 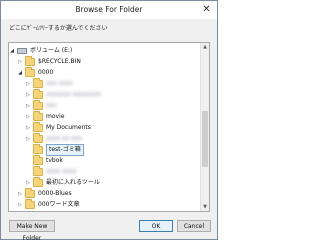 I want to click on scroll-down-arrow-icon: ▼, so click(x=205, y=207).